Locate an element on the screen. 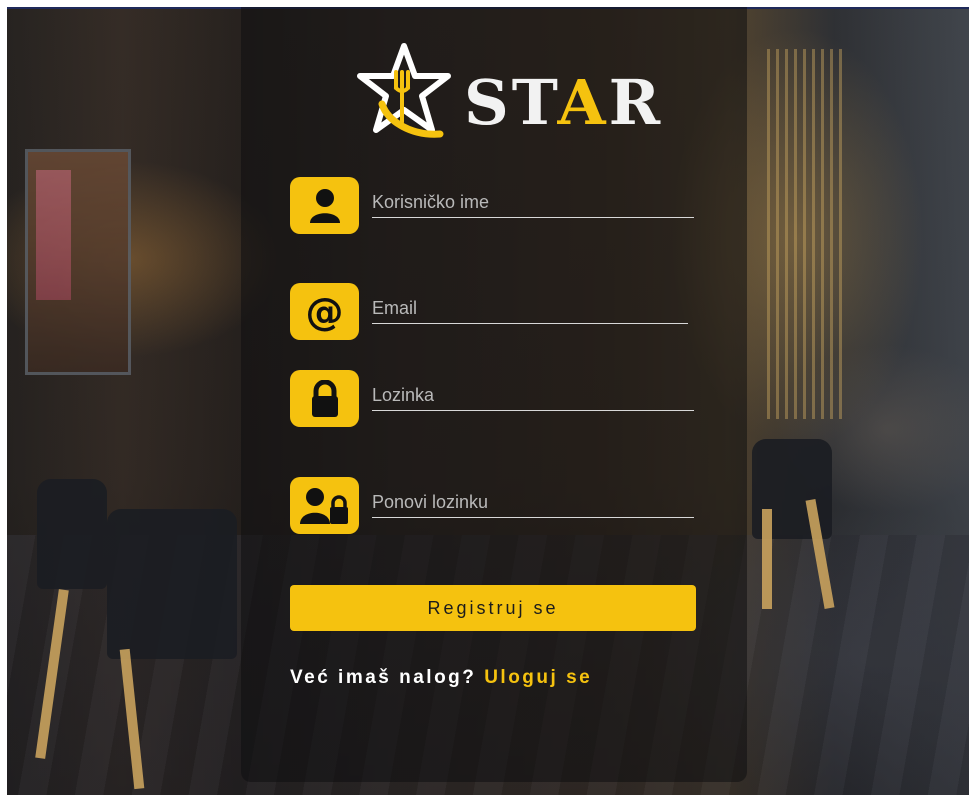 This screenshot has height=796, width=973. login-question: Već imaš nalog? is located at coordinates (383, 677).